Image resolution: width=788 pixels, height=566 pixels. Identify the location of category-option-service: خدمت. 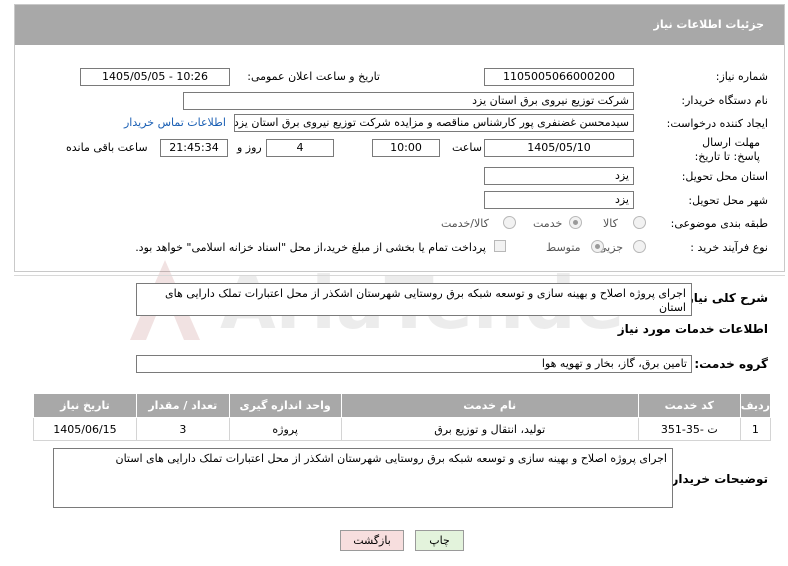
(548, 223).